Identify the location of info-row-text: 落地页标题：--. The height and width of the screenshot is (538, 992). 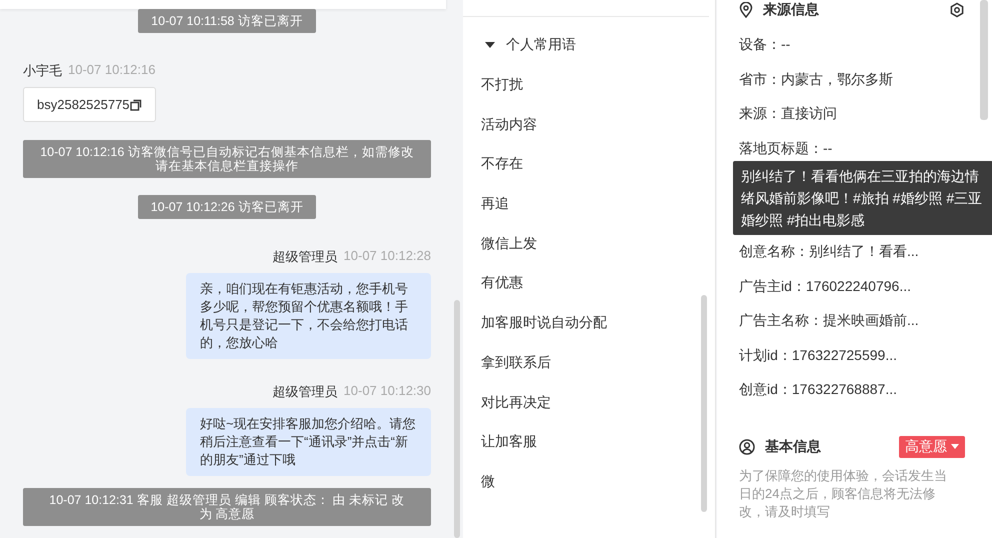
(786, 148).